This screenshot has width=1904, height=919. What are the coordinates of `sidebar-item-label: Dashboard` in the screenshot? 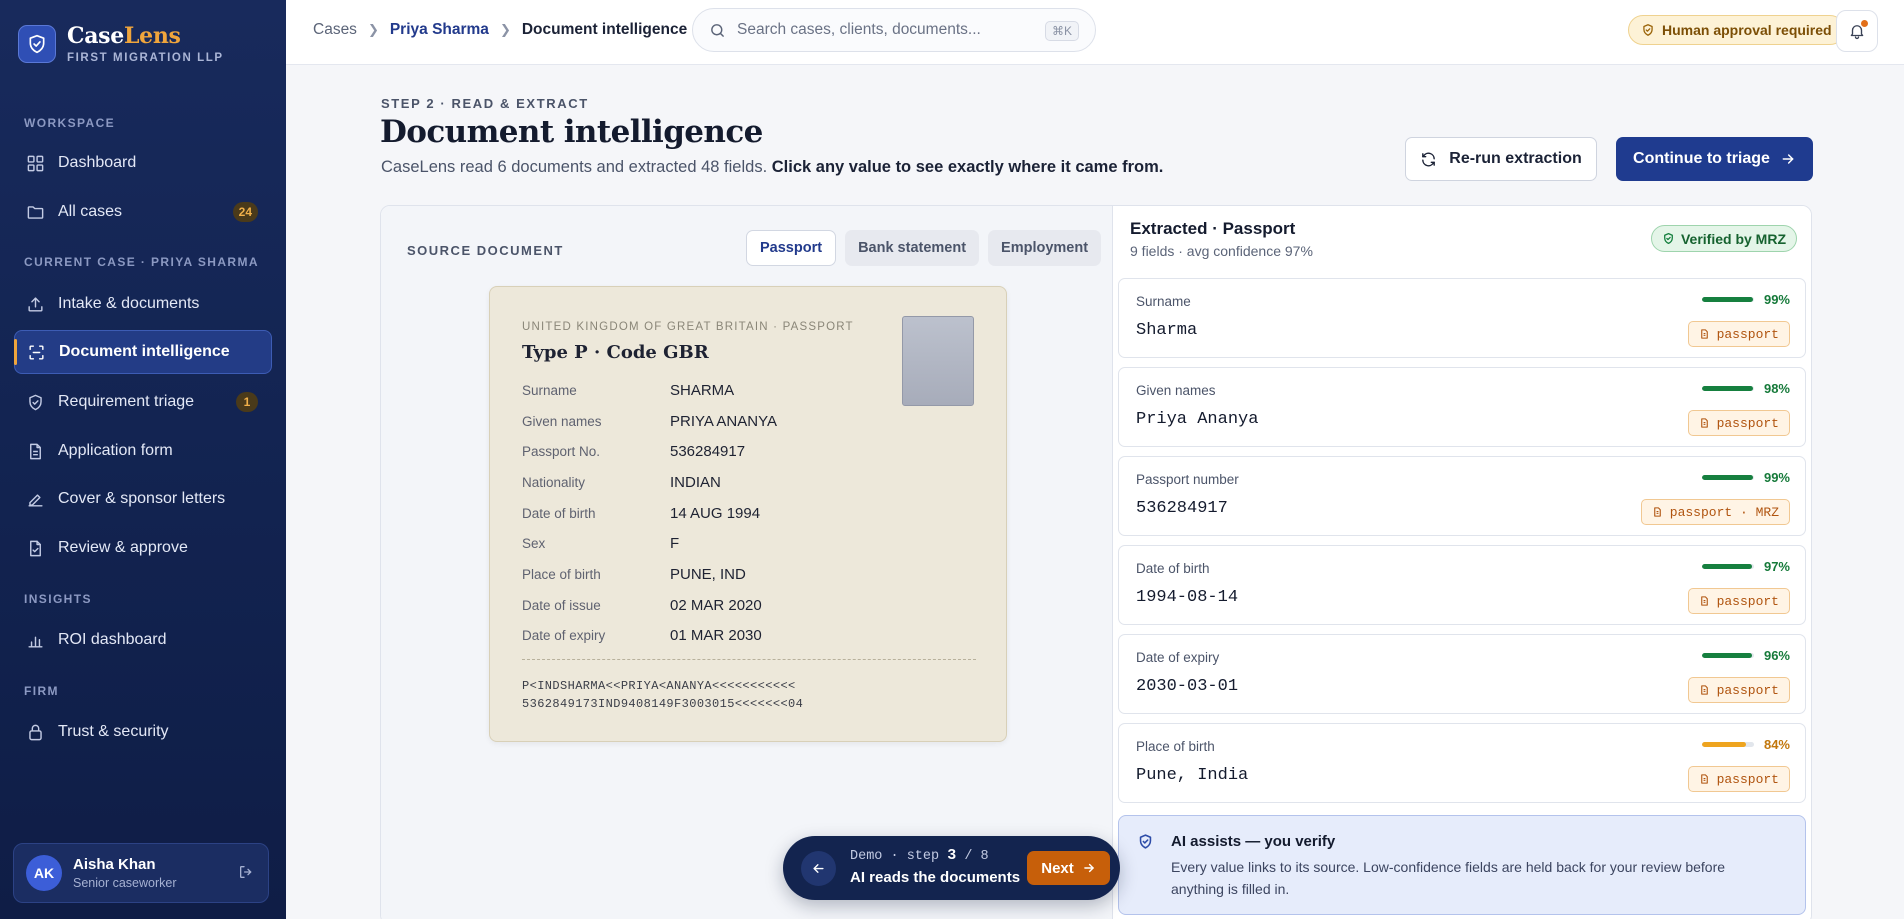 It's located at (97, 162).